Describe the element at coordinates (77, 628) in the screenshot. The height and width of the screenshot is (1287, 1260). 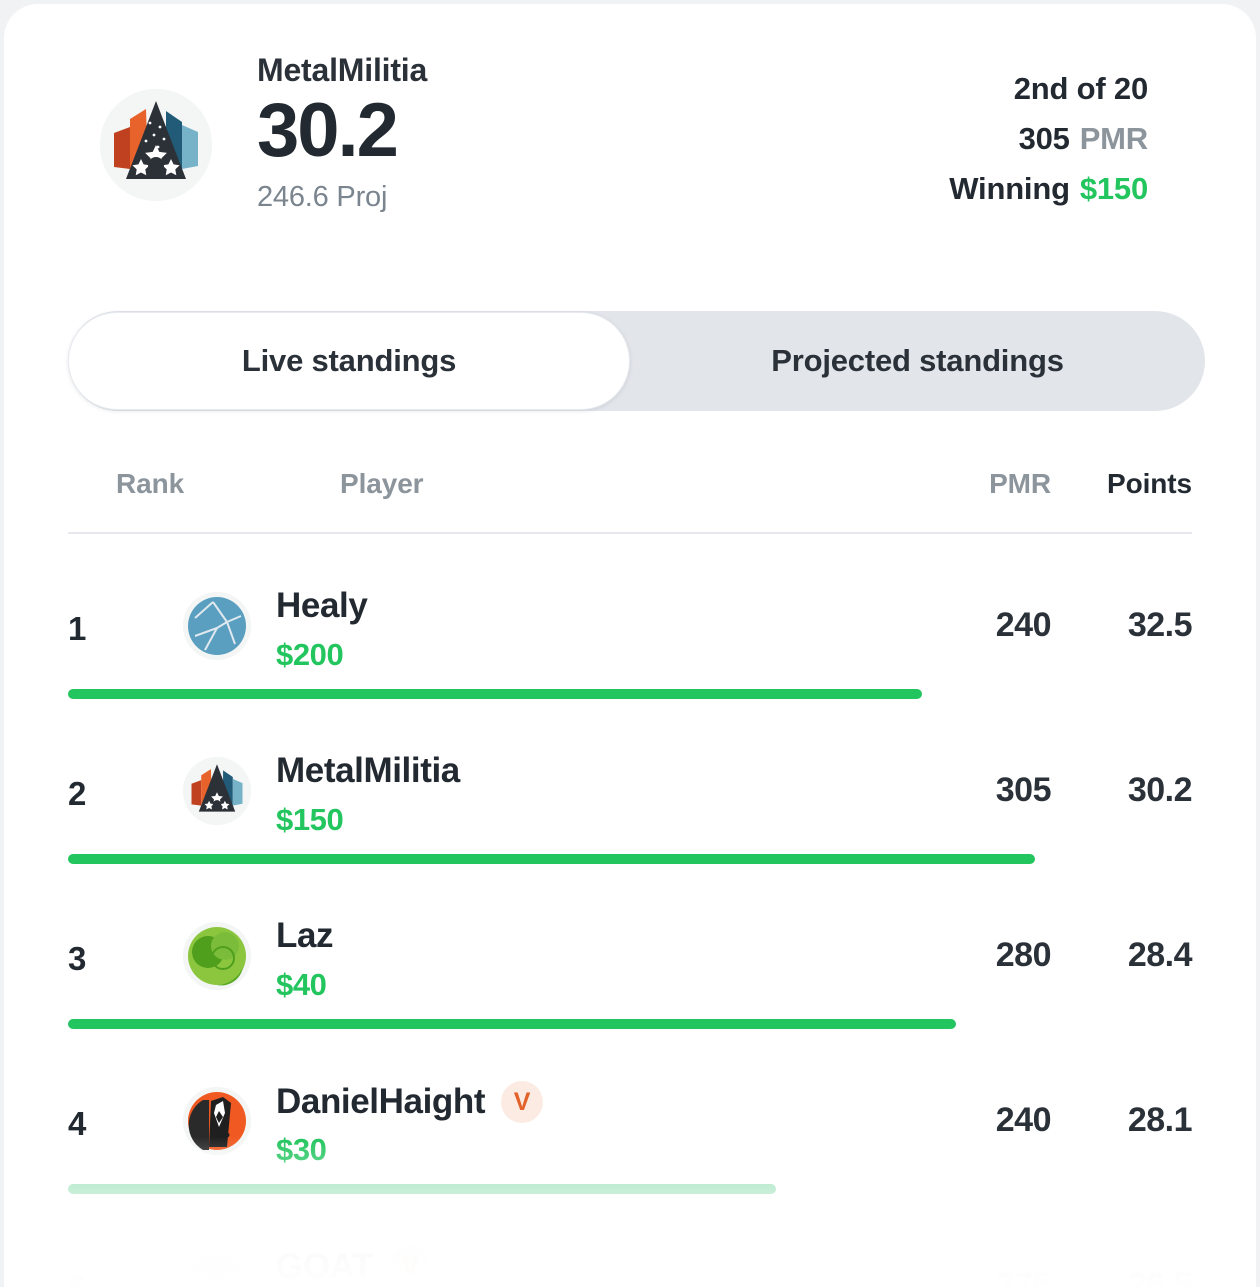
I see `row-rank: 1` at that location.